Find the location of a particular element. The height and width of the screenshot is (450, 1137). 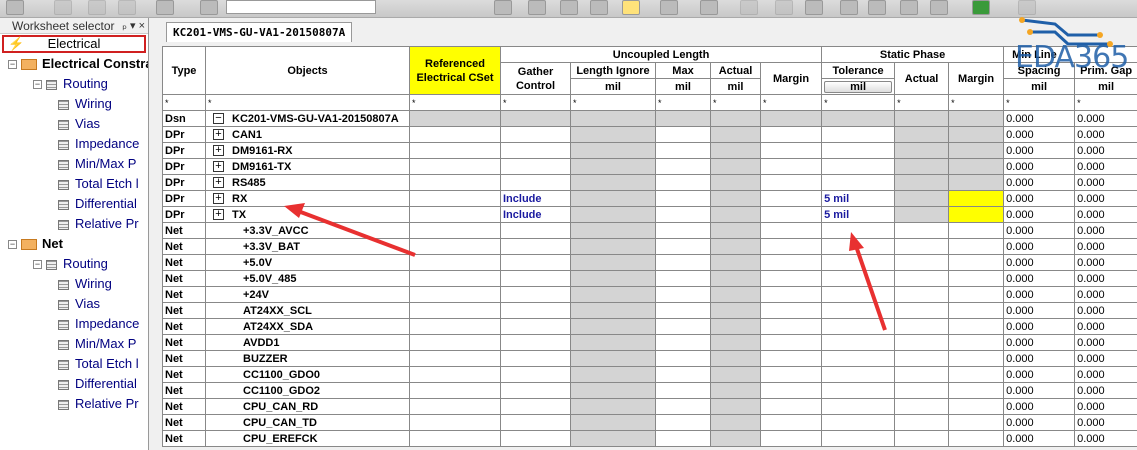

object-cell: CC1100_GDO0 is located at coordinates (307, 374).